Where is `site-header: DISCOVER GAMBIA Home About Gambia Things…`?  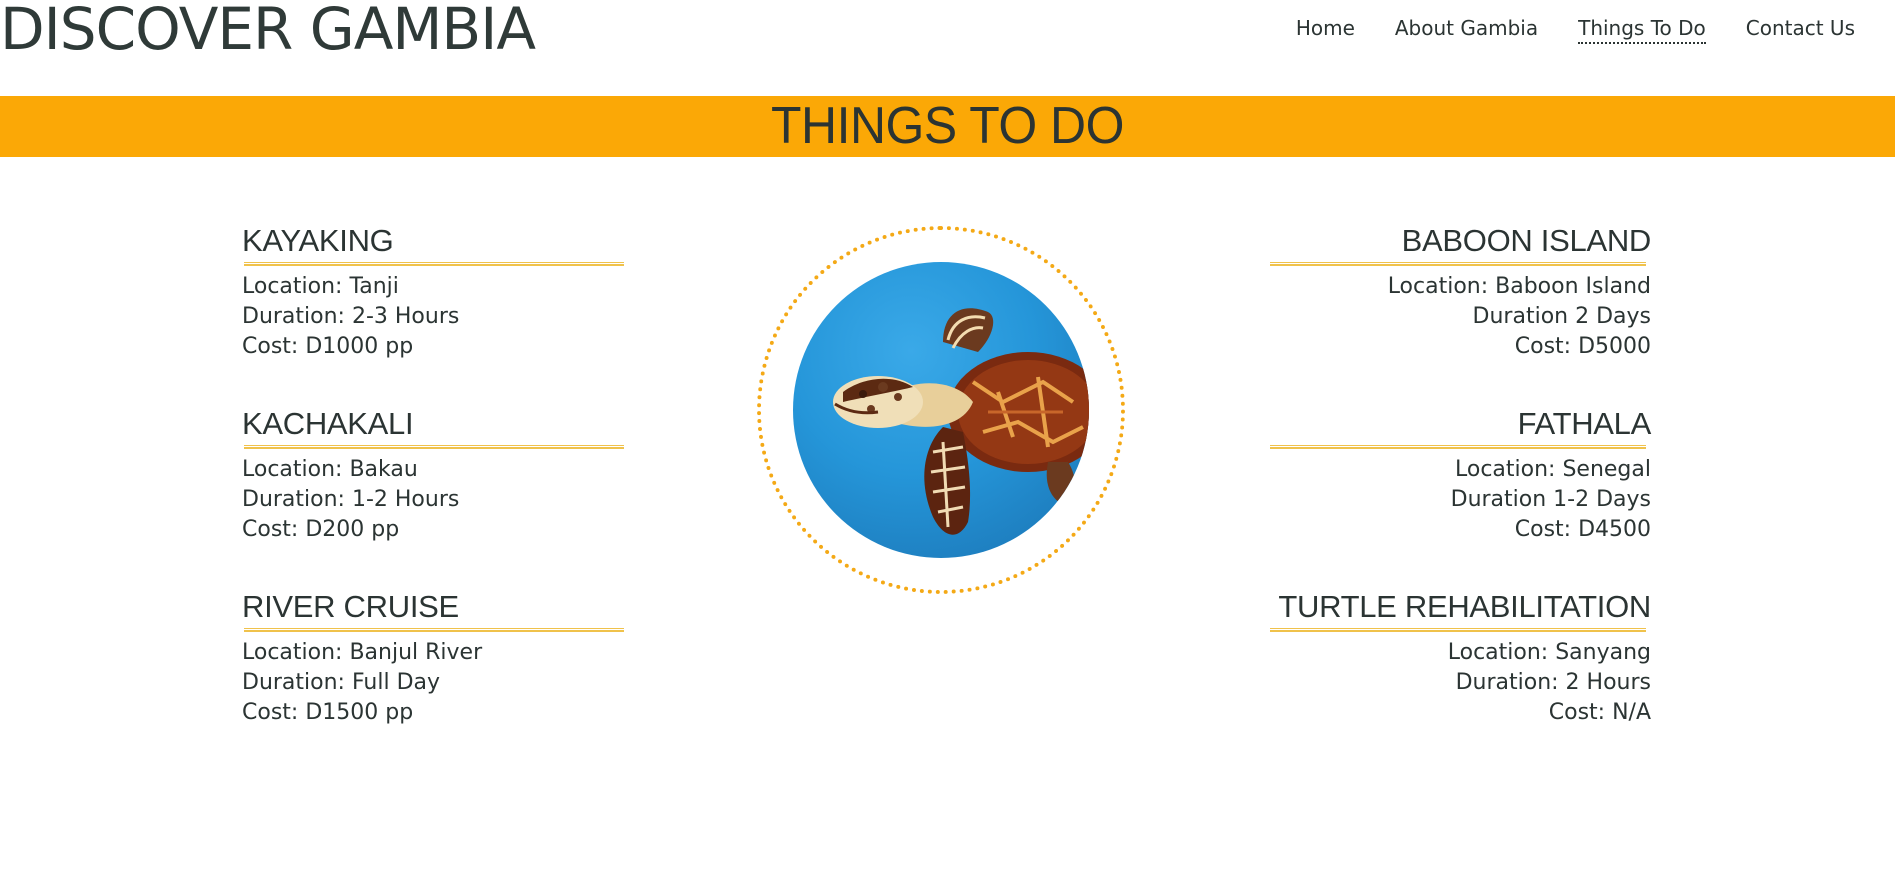
site-header: DISCOVER GAMBIA Home About Gambia Things… is located at coordinates (947, 48).